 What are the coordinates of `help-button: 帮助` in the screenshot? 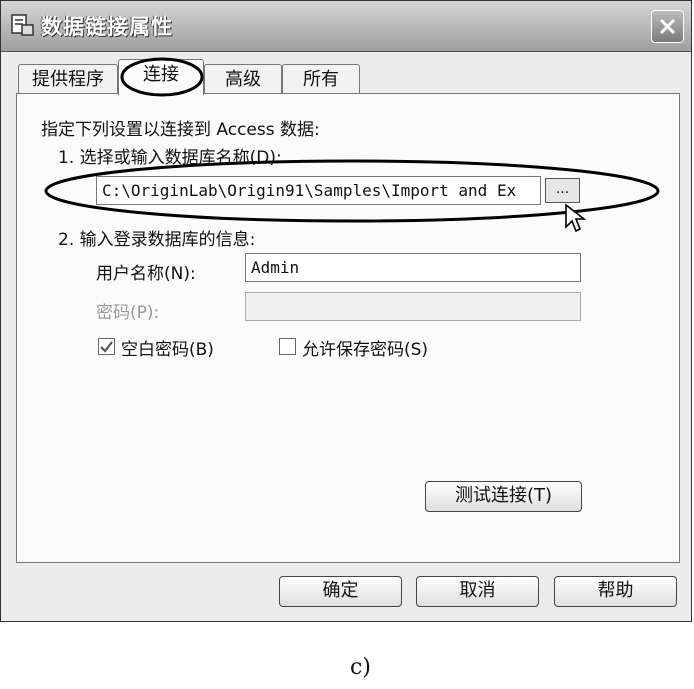 It's located at (615, 591).